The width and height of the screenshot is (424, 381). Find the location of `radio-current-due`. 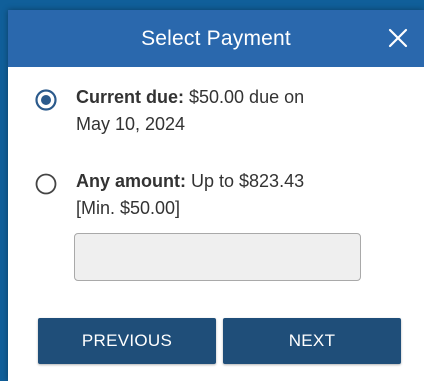

radio-current-due is located at coordinates (46, 100).